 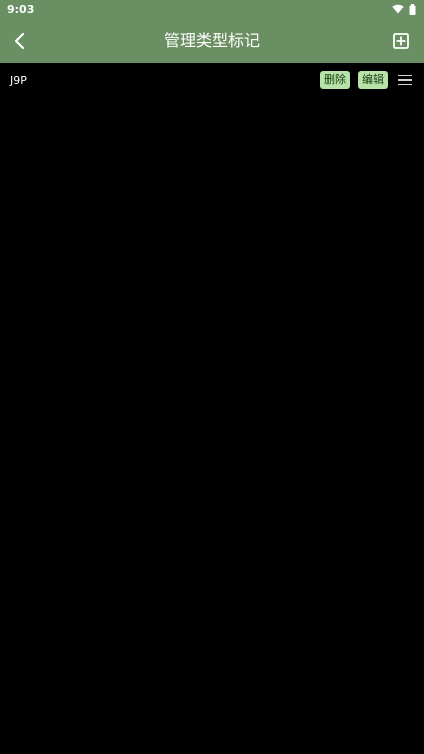 I want to click on type-marker-list: J9P 删除 编辑, so click(x=212, y=80).